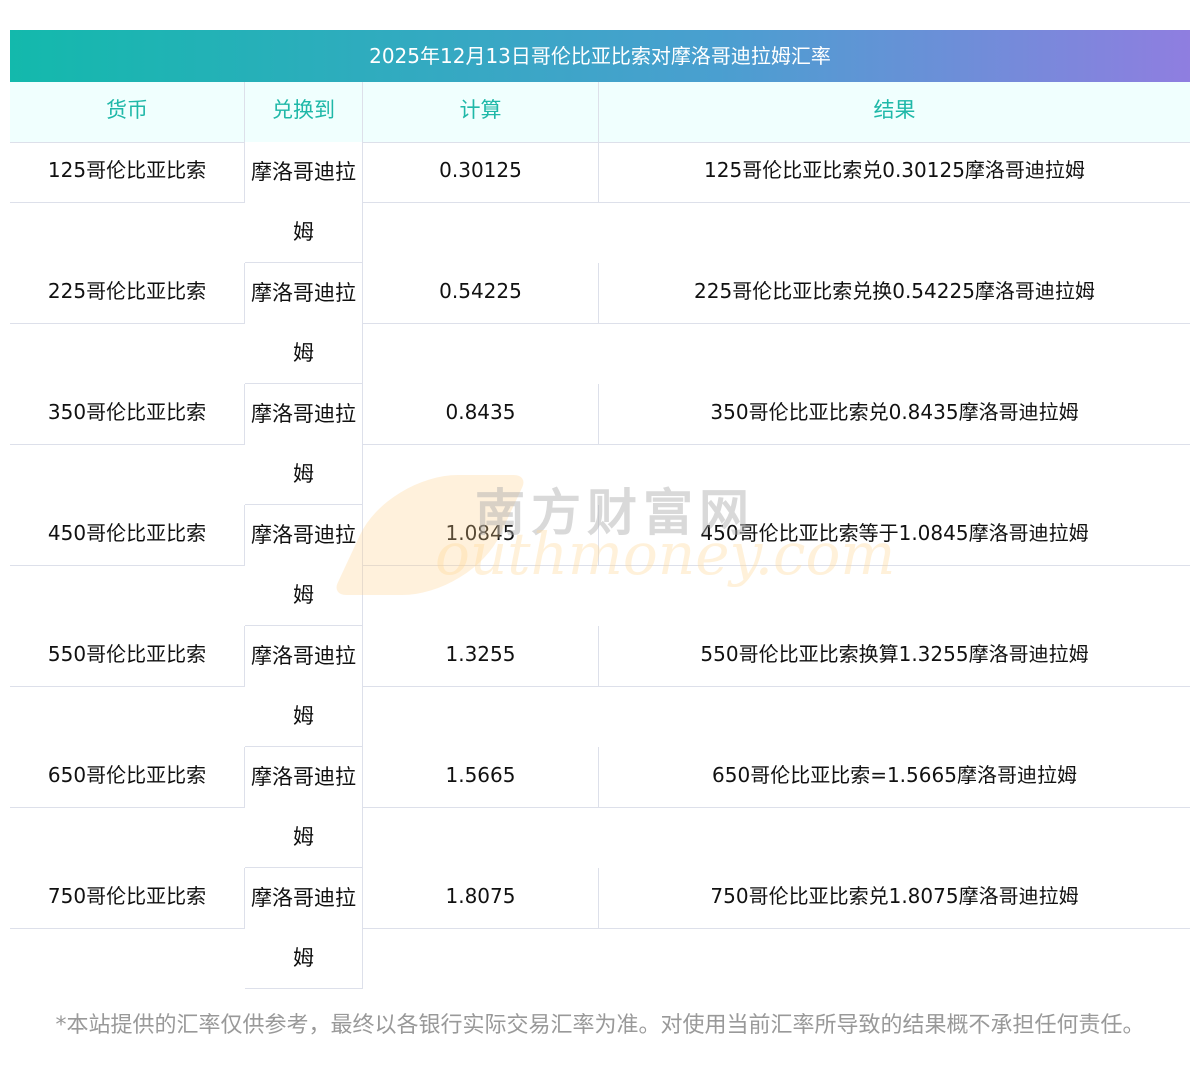 This screenshot has width=1200, height=1092. What do you see at coordinates (894, 172) in the screenshot?
I see `result-cell: 125哥伦比亚比索兑0.30125摩洛哥迪拉姆` at bounding box center [894, 172].